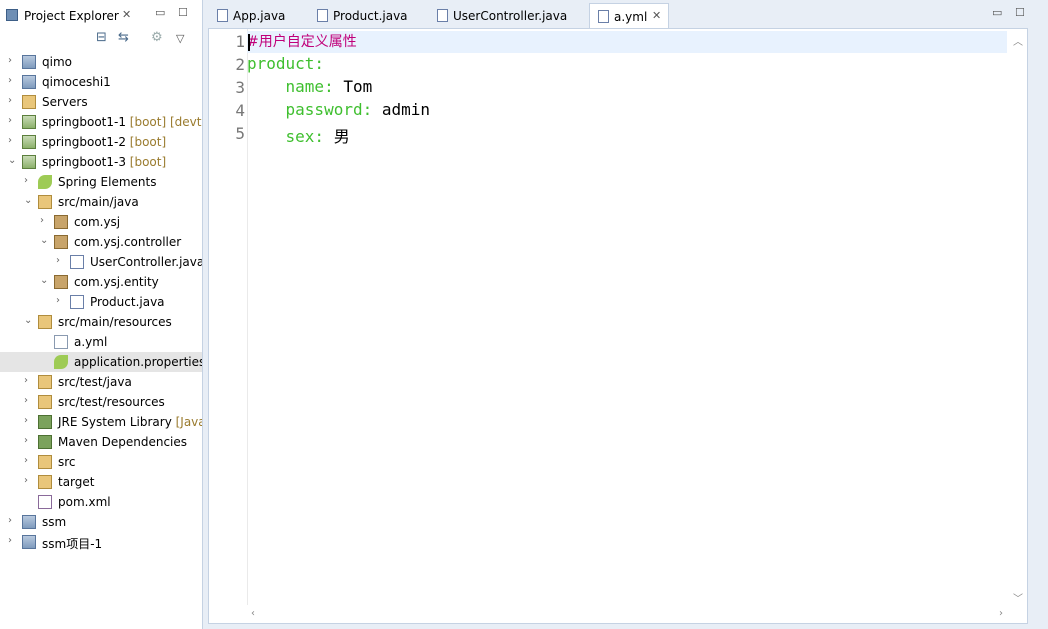 The width and height of the screenshot is (1048, 629). What do you see at coordinates (627, 614) in the screenshot?
I see `horizontal-scrollbar: ‹ ›` at bounding box center [627, 614].